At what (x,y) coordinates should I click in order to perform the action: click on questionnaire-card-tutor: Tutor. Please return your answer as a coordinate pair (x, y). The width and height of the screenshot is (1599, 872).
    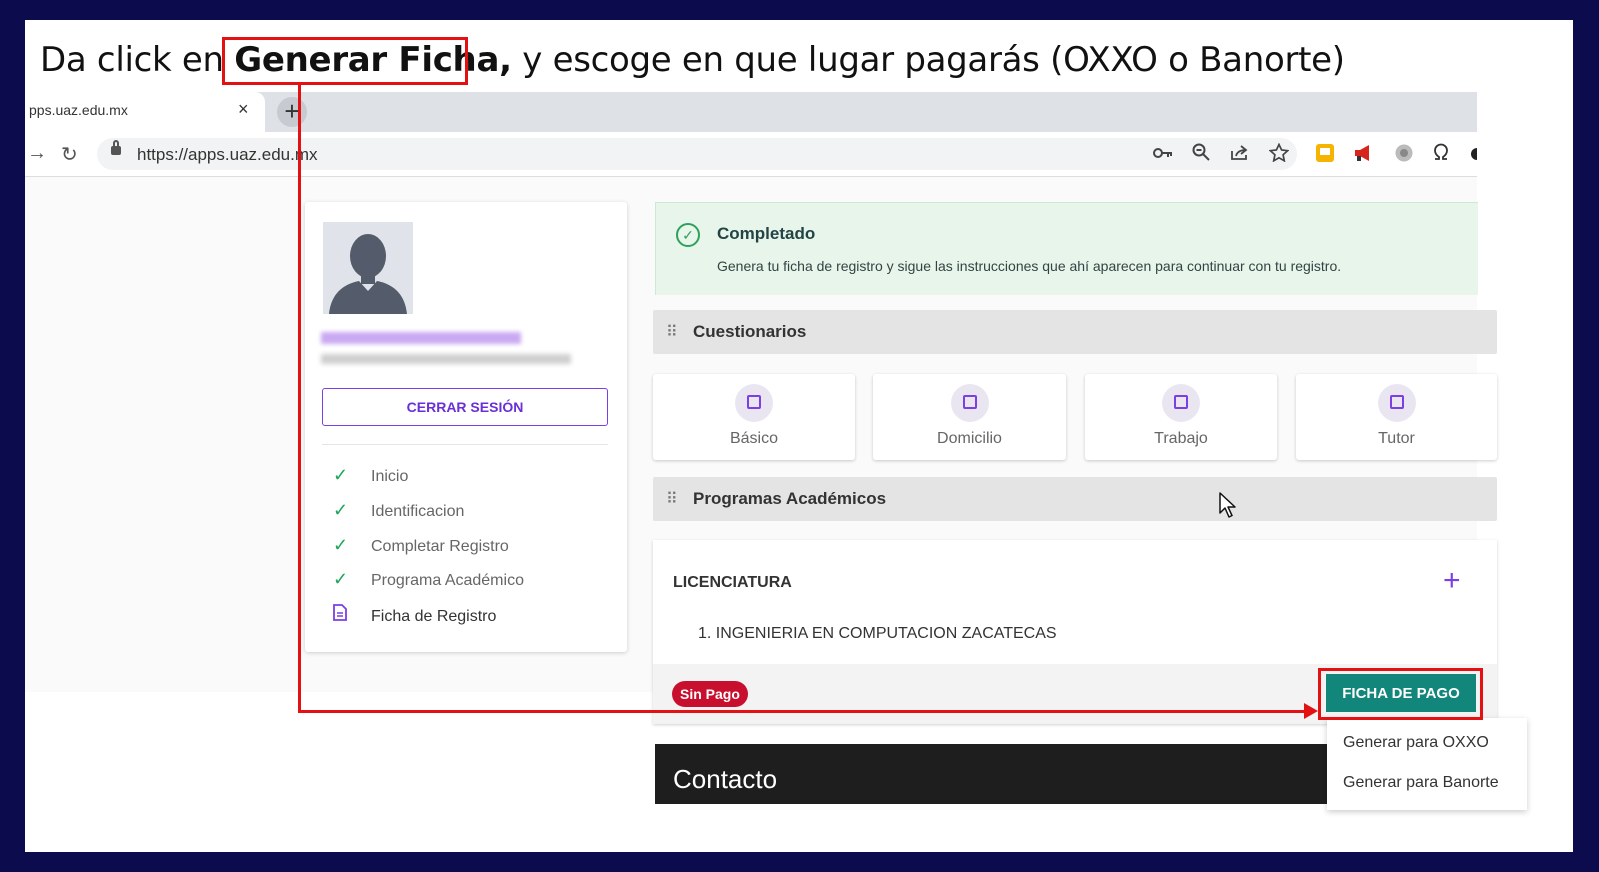
    Looking at the image, I should click on (1396, 417).